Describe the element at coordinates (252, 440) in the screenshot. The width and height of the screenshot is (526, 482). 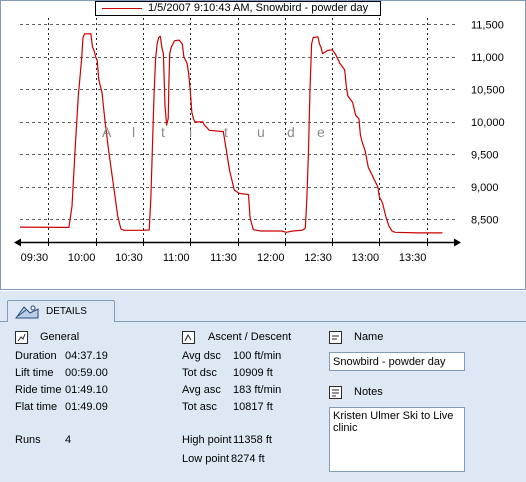
I see `high-point-value: 11358 ft` at that location.